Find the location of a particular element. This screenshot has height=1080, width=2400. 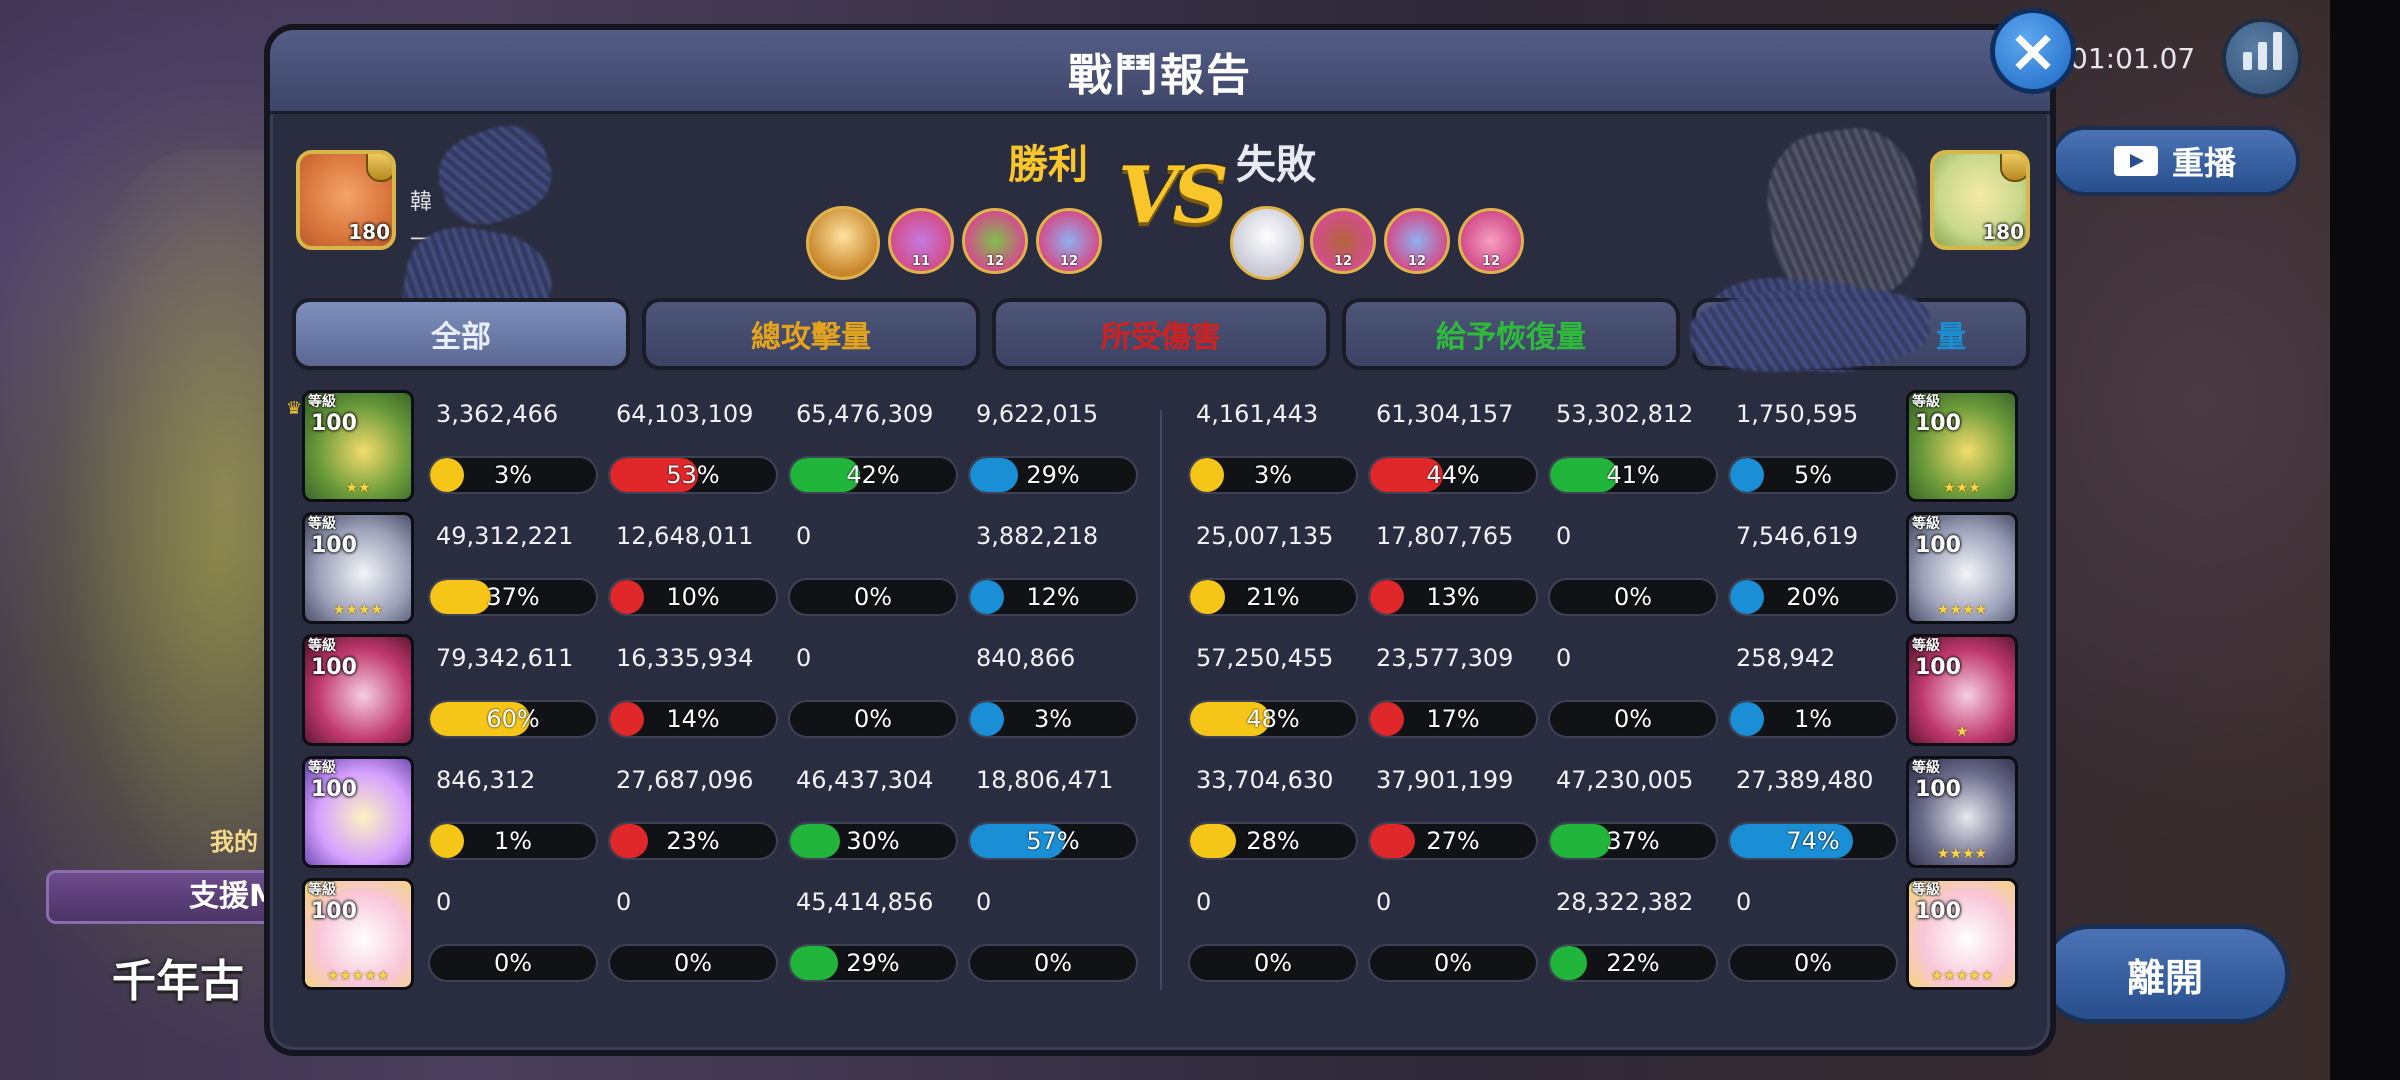

left-stat-value: 16,335,934 is located at coordinates (685, 658).